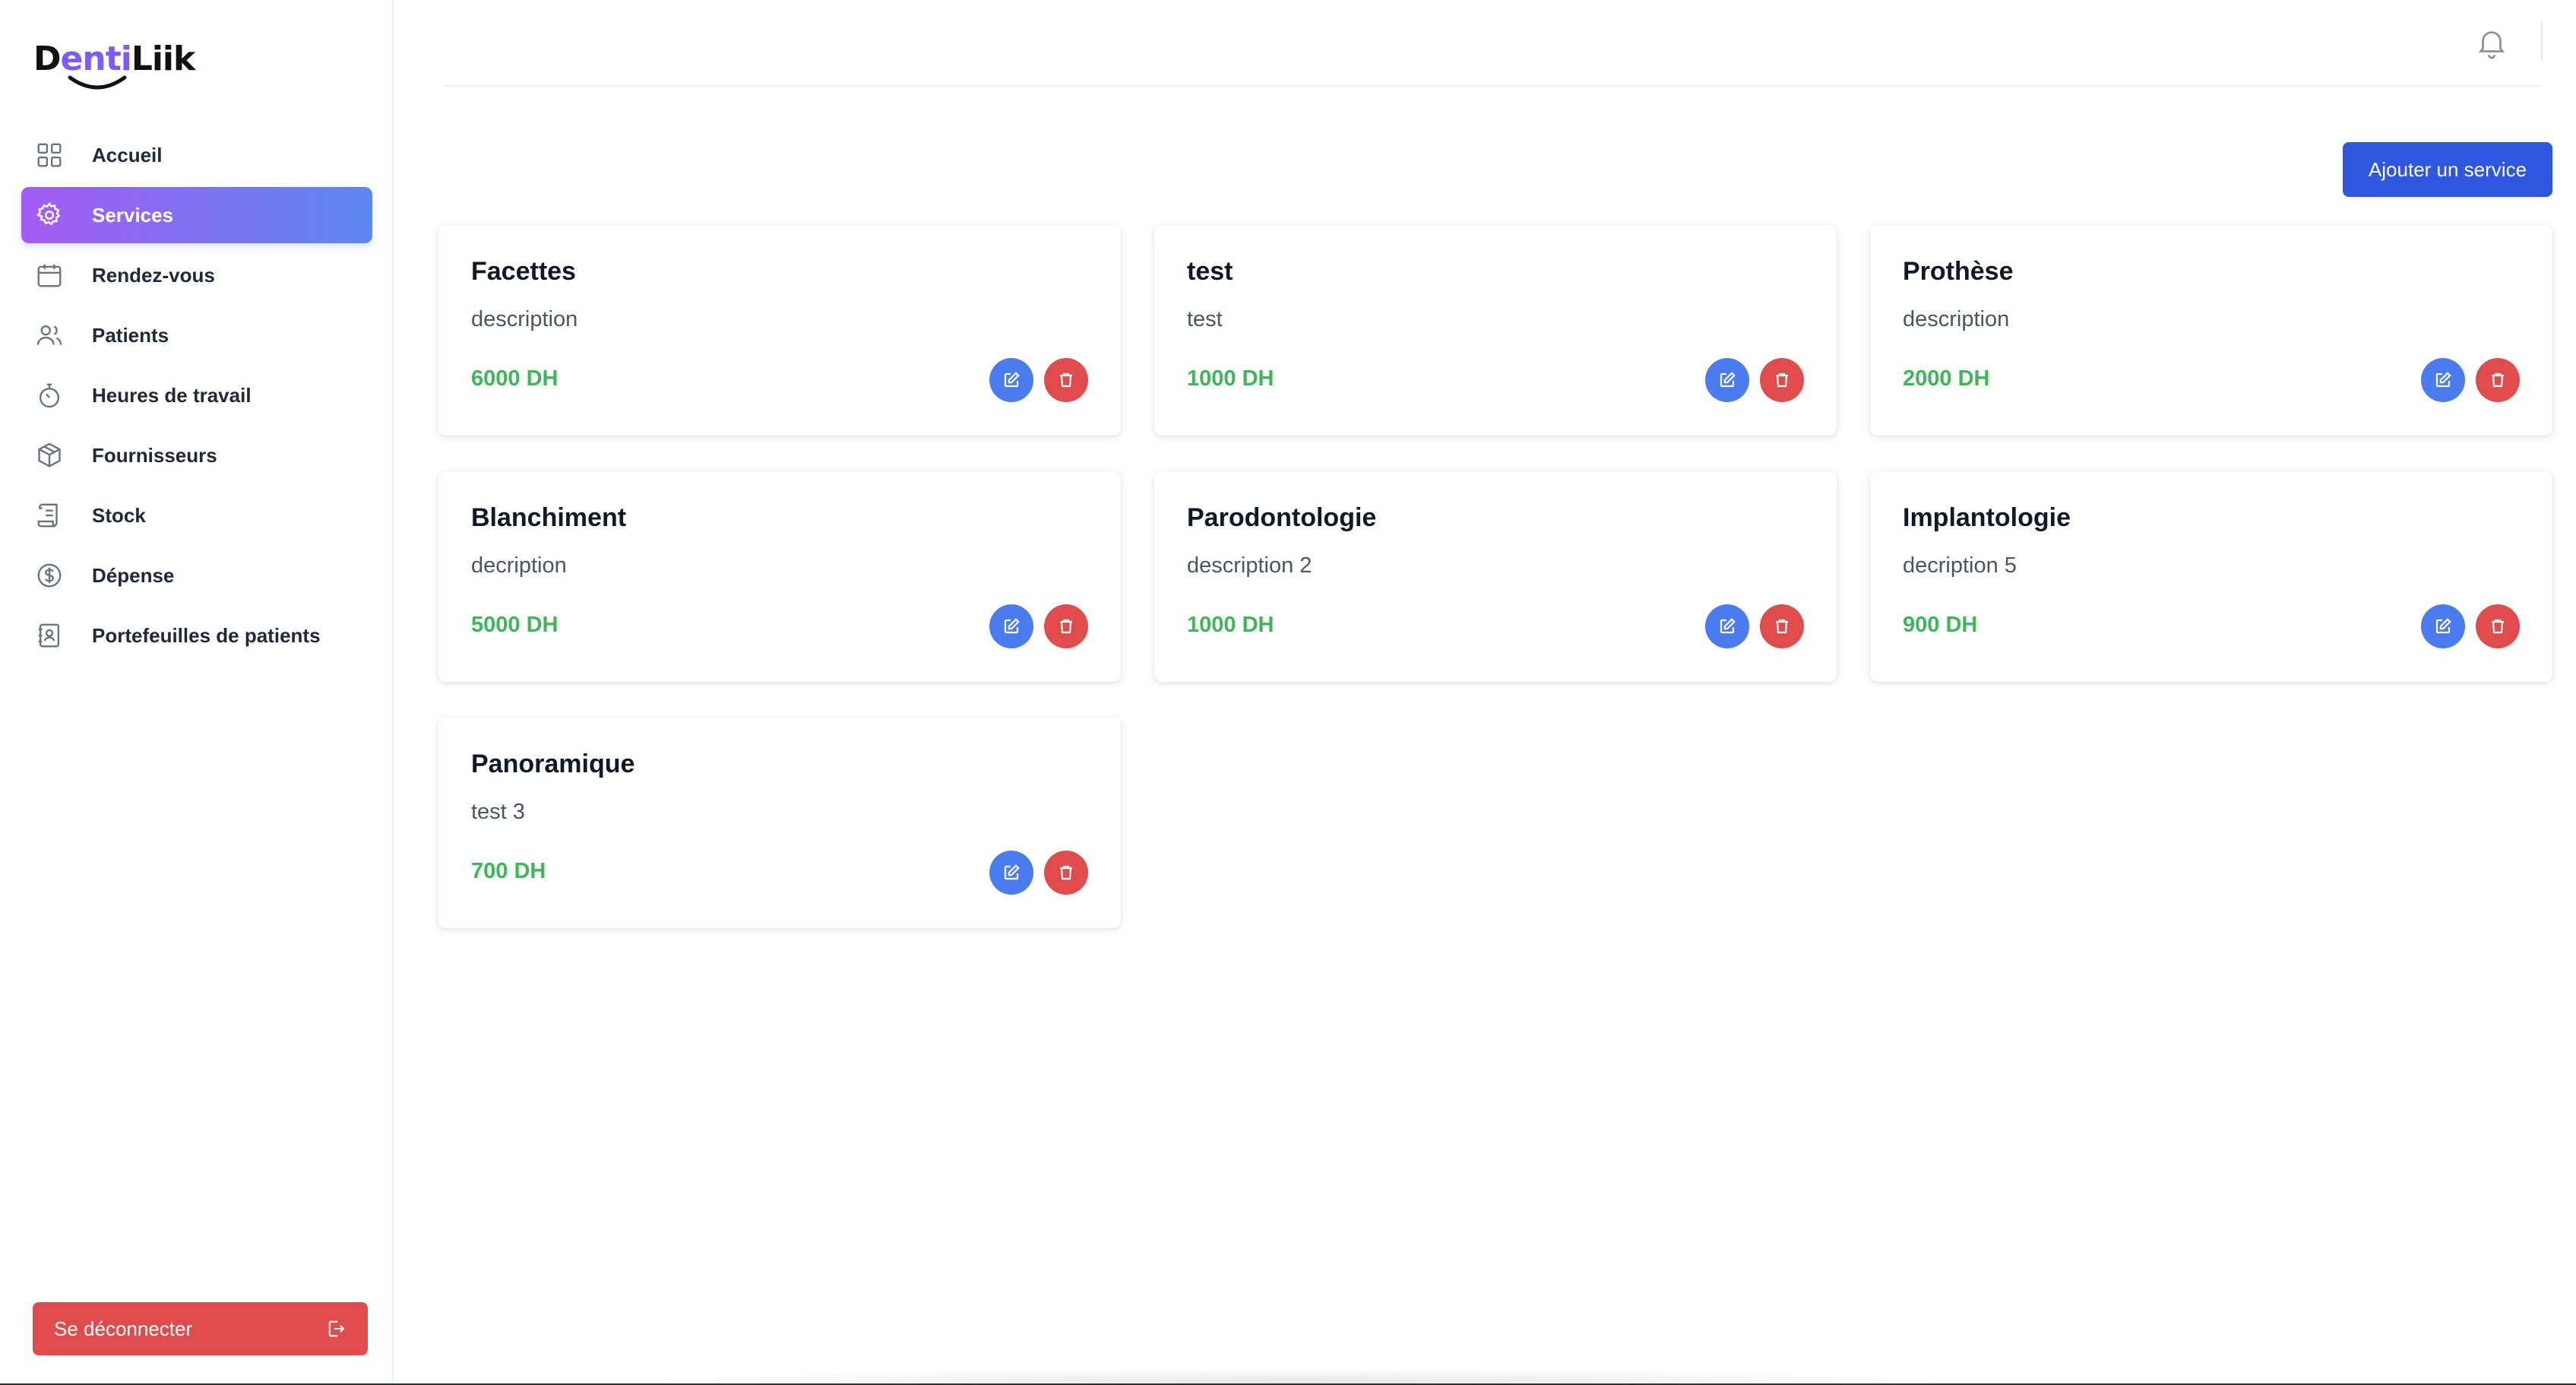 The image size is (2576, 1385). What do you see at coordinates (1496, 330) in the screenshot?
I see `service-card: test test 1000 DH` at bounding box center [1496, 330].